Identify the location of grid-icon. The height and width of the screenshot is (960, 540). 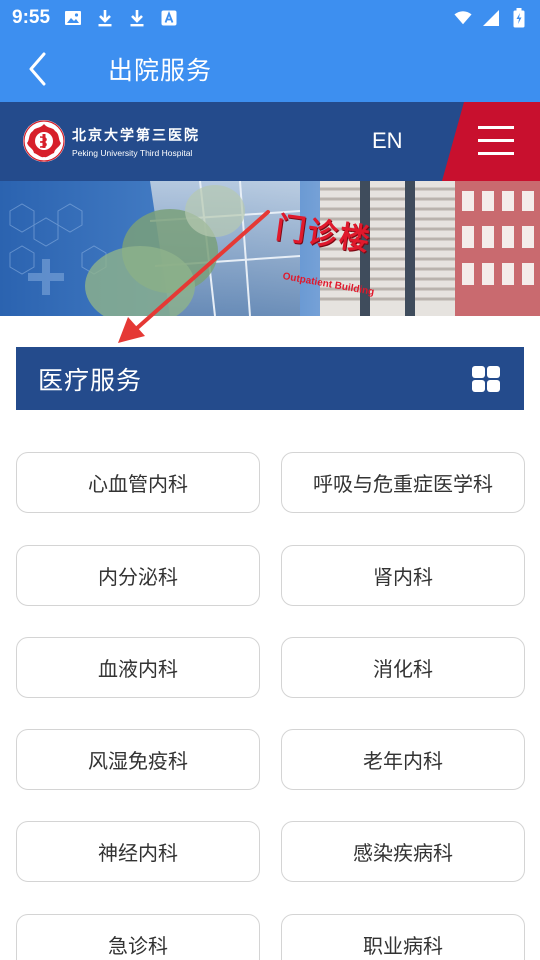
(486, 379).